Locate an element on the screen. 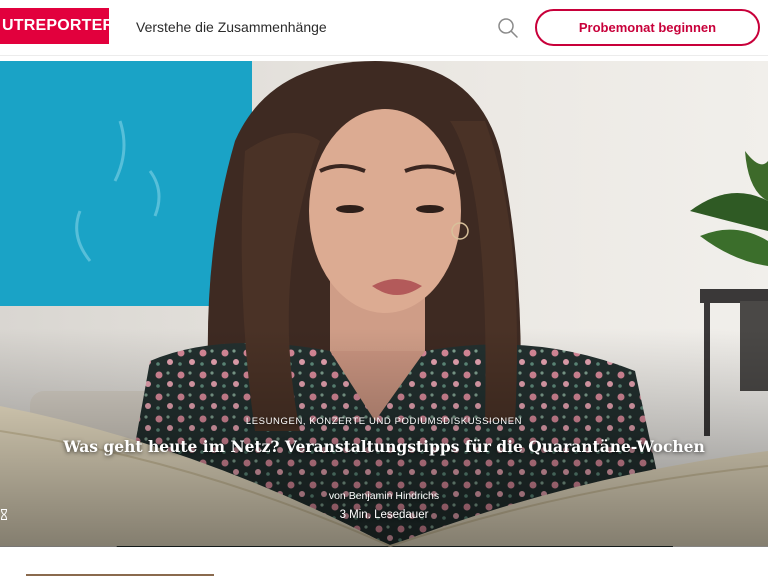 The width and height of the screenshot is (768, 576). reading-time: 3 Min. Lesedauer is located at coordinates (384, 515).